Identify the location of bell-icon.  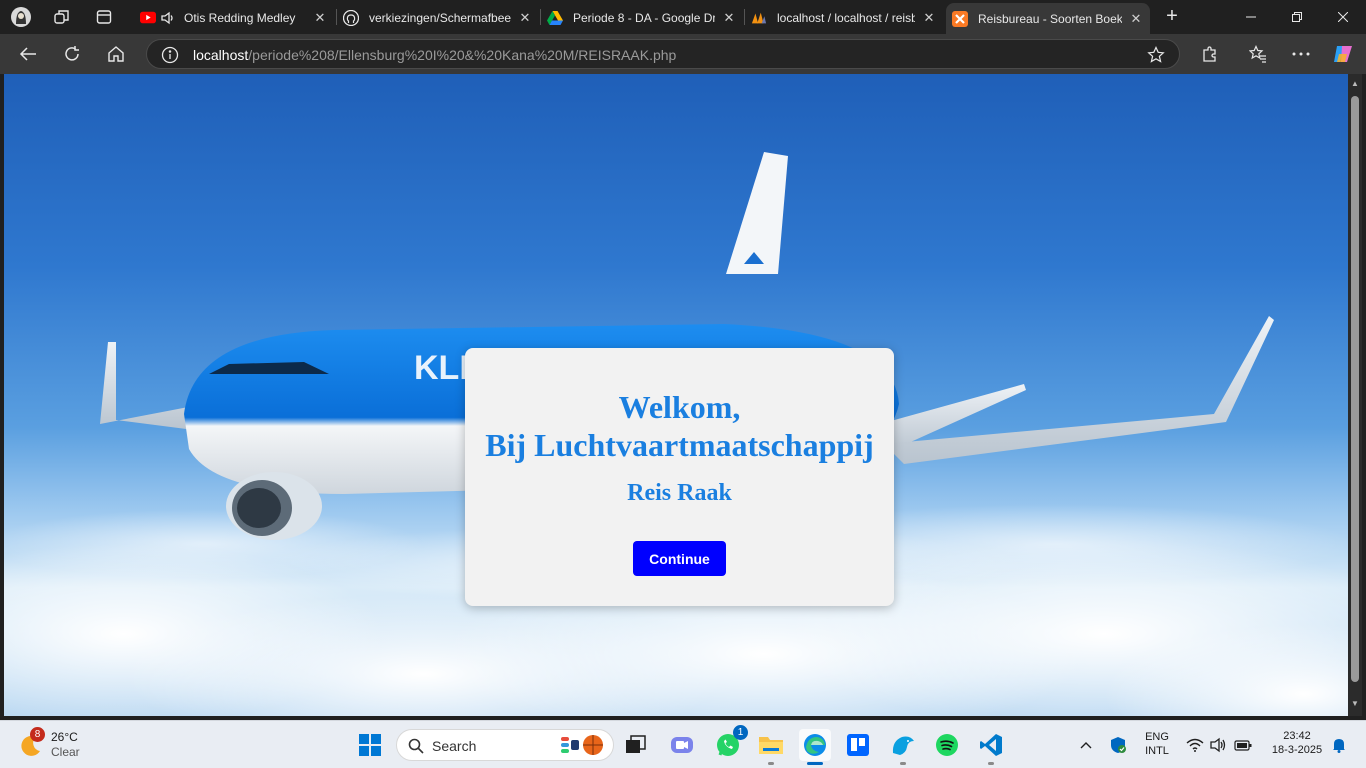
(1339, 746).